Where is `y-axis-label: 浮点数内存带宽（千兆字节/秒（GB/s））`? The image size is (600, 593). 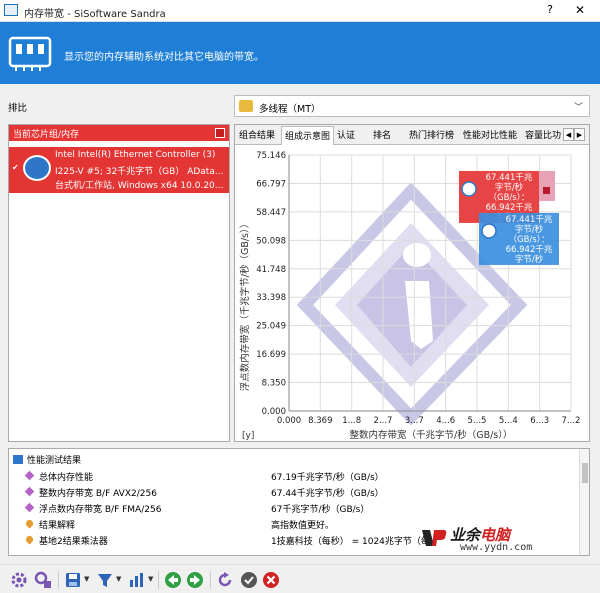 y-axis-label: 浮点数内存带宽（千兆字节/秒（GB/s）） is located at coordinates (245, 305).